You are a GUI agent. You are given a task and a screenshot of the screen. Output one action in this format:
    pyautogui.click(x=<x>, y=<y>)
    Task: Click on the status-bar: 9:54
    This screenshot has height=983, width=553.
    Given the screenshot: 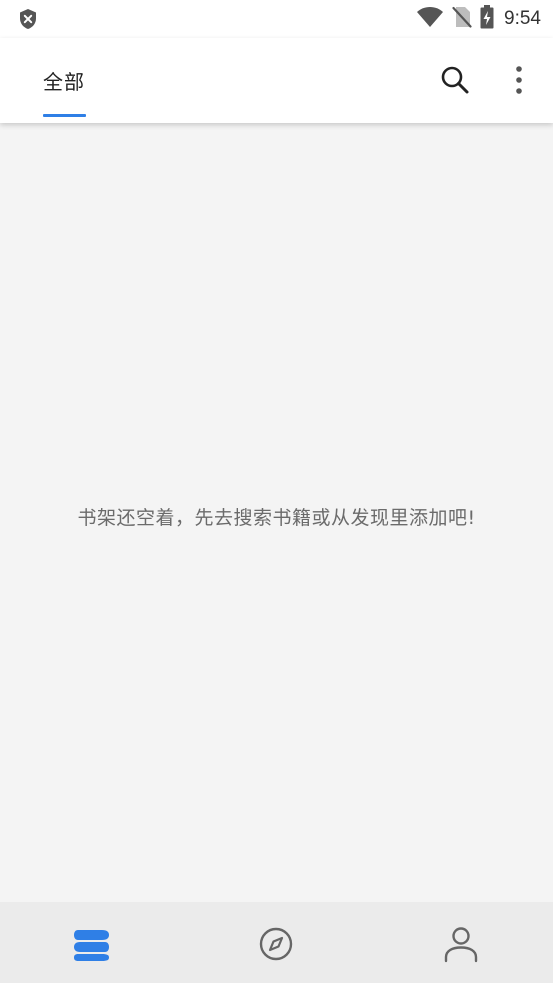 What is the action you would take?
    pyautogui.click(x=276, y=19)
    